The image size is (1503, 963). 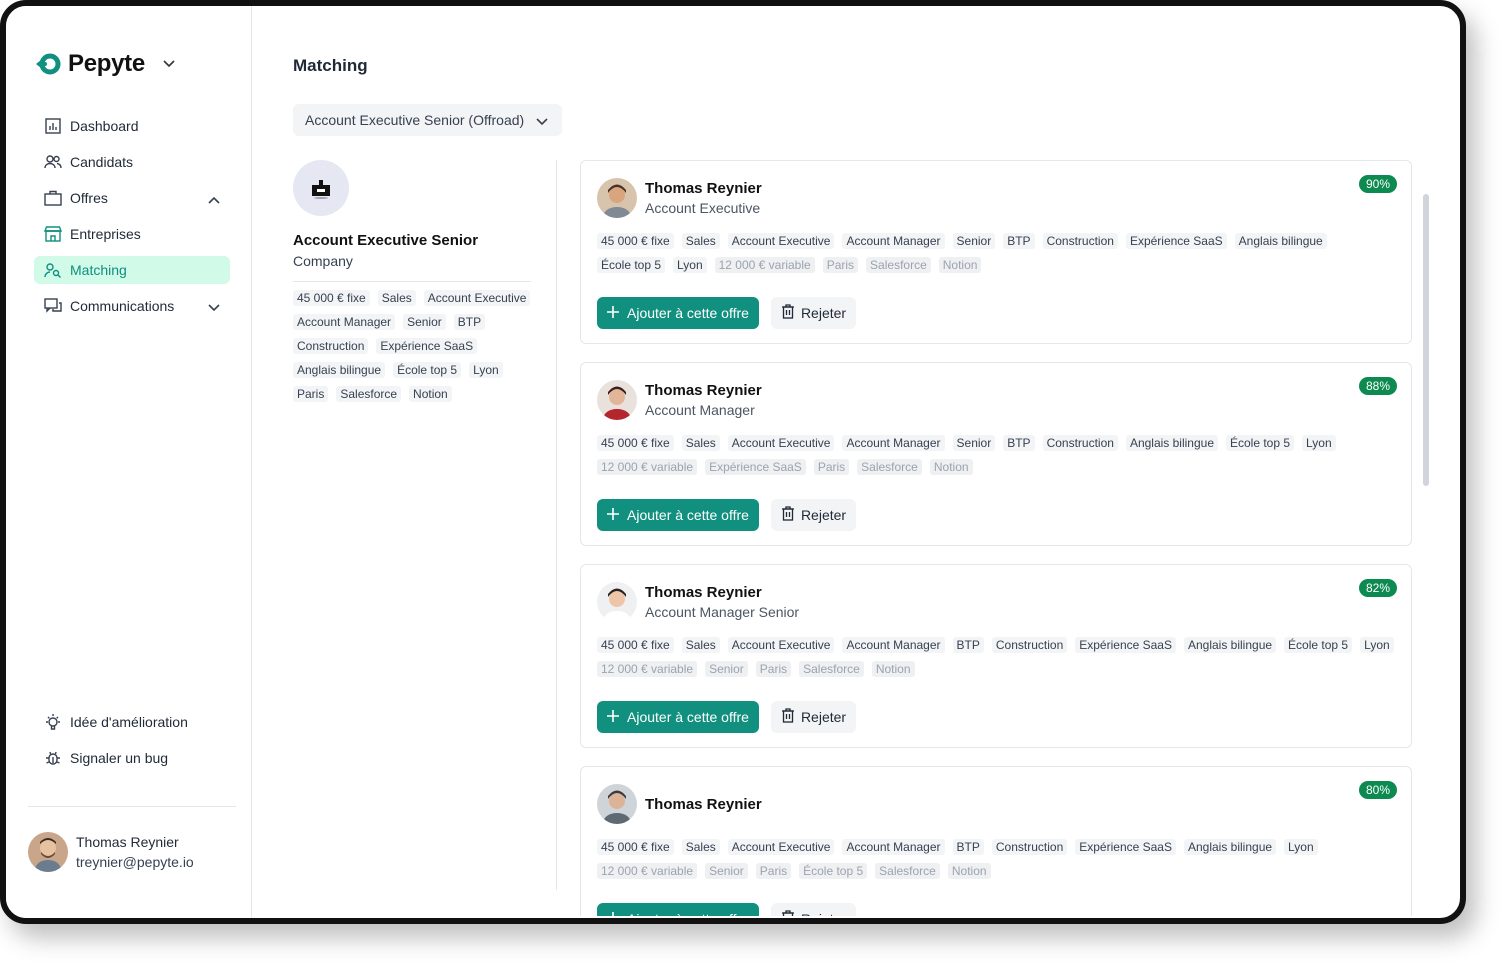 I want to click on brand-switcher: Pepyte, so click(x=104, y=64).